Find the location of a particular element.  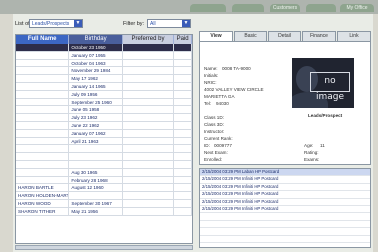

table-cell: July 23 1962 is located at coordinates (96, 117).